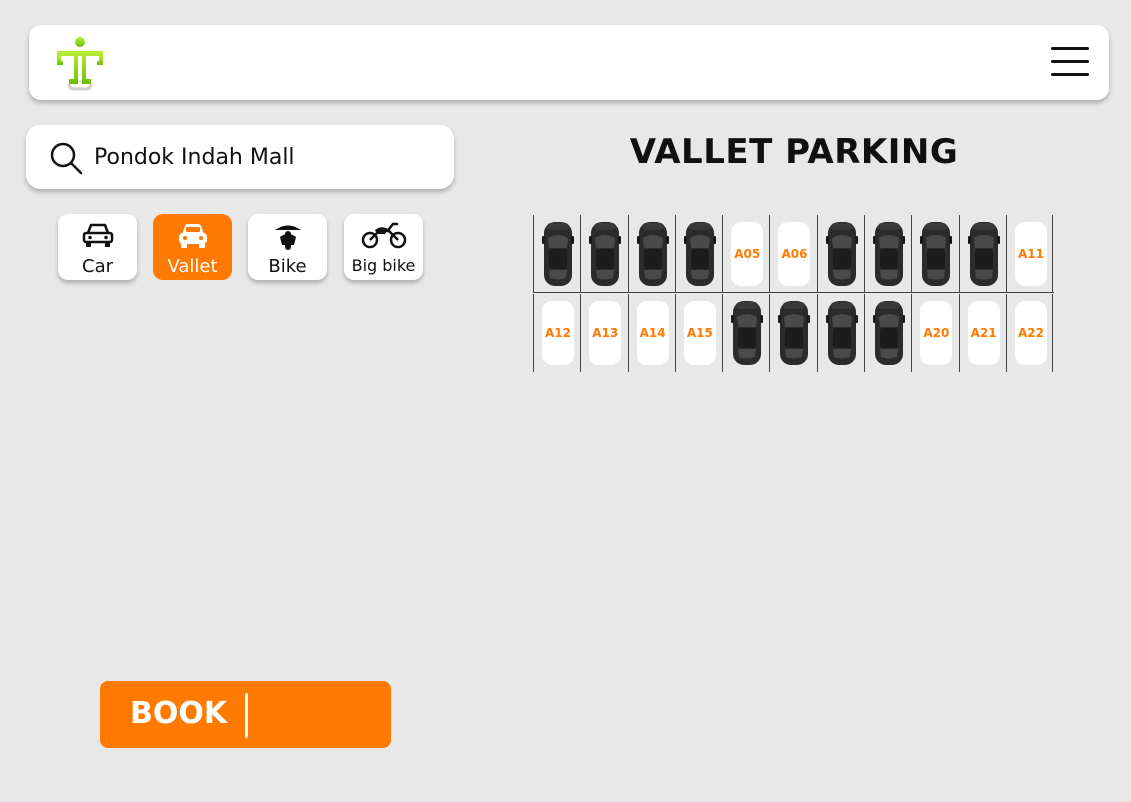  What do you see at coordinates (569, 62) in the screenshot?
I see `app-header` at bounding box center [569, 62].